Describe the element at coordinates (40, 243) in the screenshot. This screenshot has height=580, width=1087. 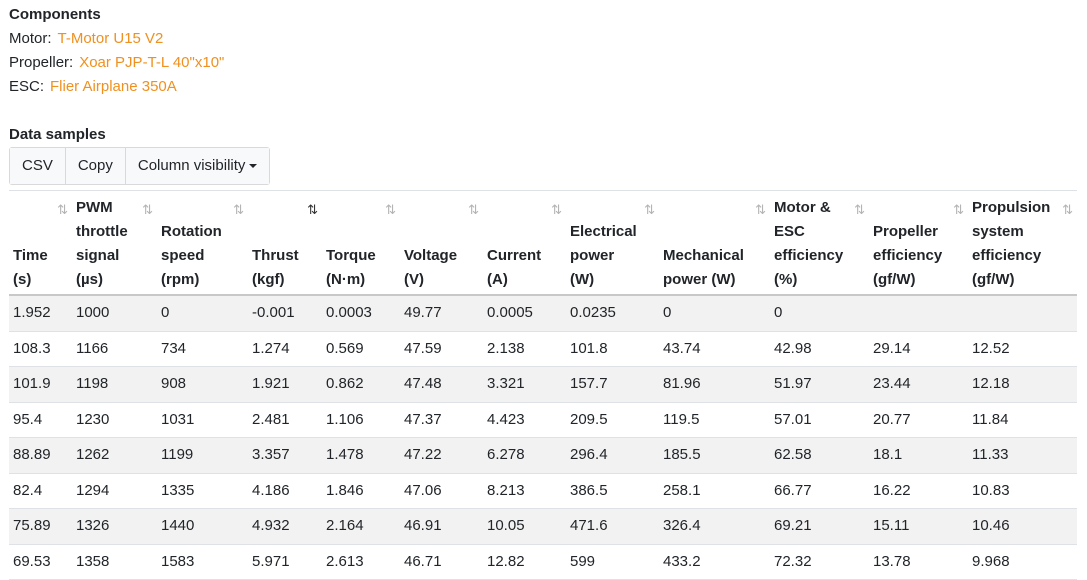
I see `column-header: Time (s) ⇅` at that location.